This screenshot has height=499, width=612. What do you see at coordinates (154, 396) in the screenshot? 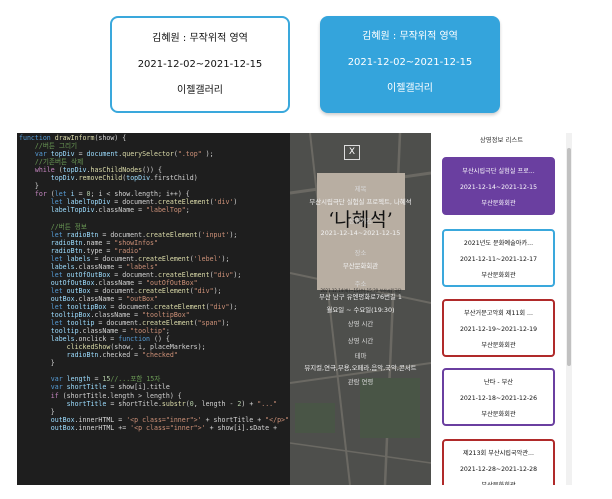
I see `code-line: if (shortTitle.length > length) {` at bounding box center [154, 396].